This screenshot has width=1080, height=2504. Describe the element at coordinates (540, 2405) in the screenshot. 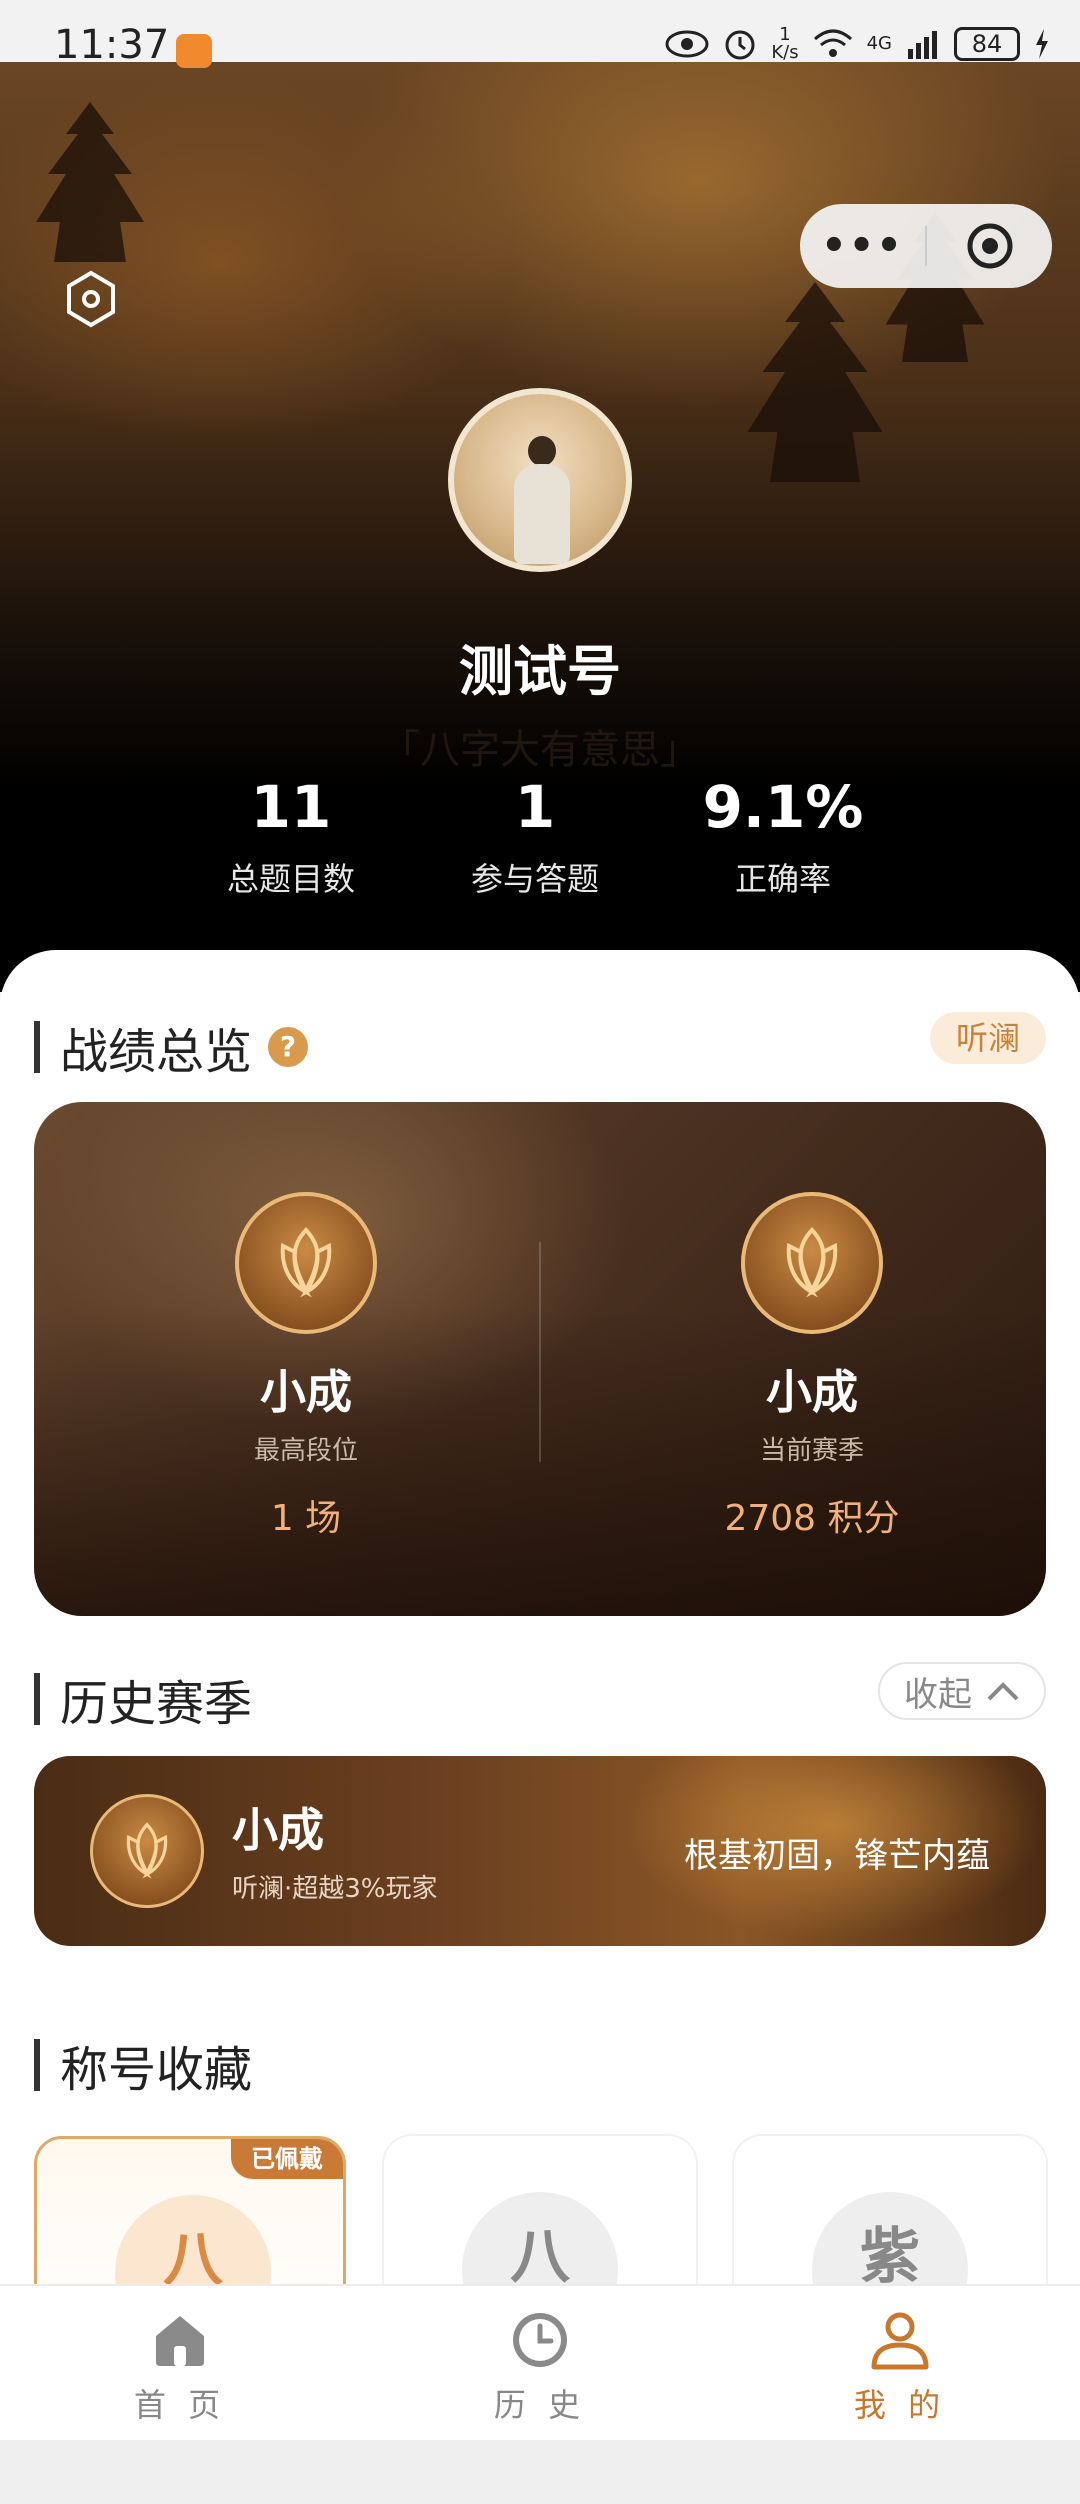

I see `tab-label: 历 史` at that location.